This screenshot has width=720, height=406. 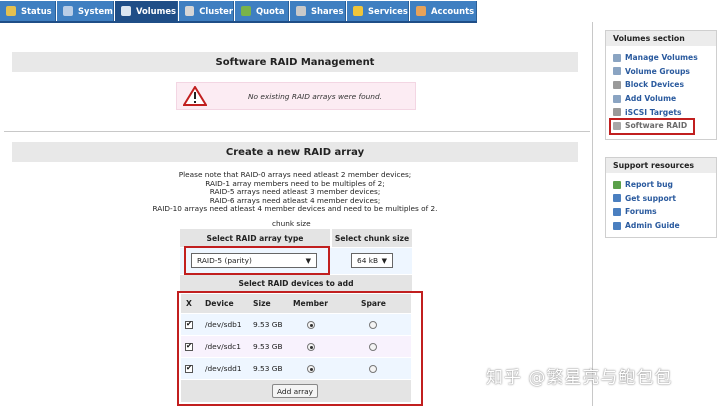 What do you see at coordinates (238, 22) in the screenshot?
I see `nav-underline` at bounding box center [238, 22].